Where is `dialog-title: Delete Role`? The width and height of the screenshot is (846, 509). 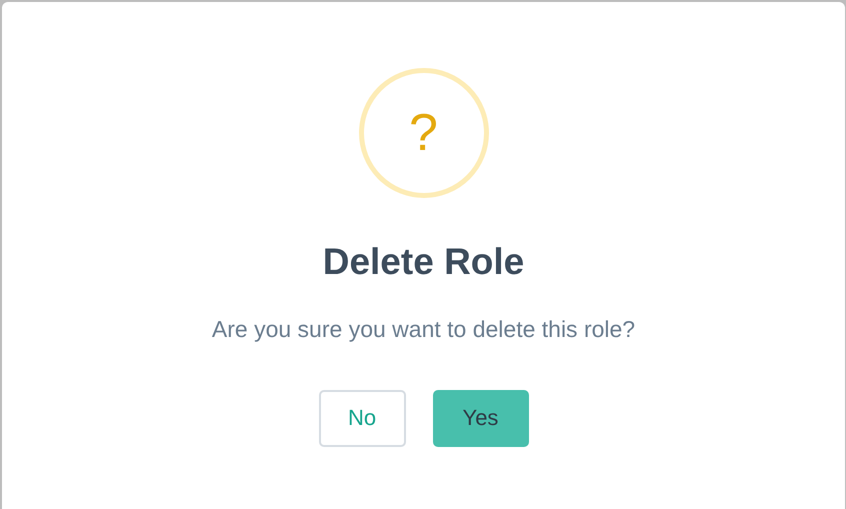
dialog-title: Delete Role is located at coordinates (423, 262).